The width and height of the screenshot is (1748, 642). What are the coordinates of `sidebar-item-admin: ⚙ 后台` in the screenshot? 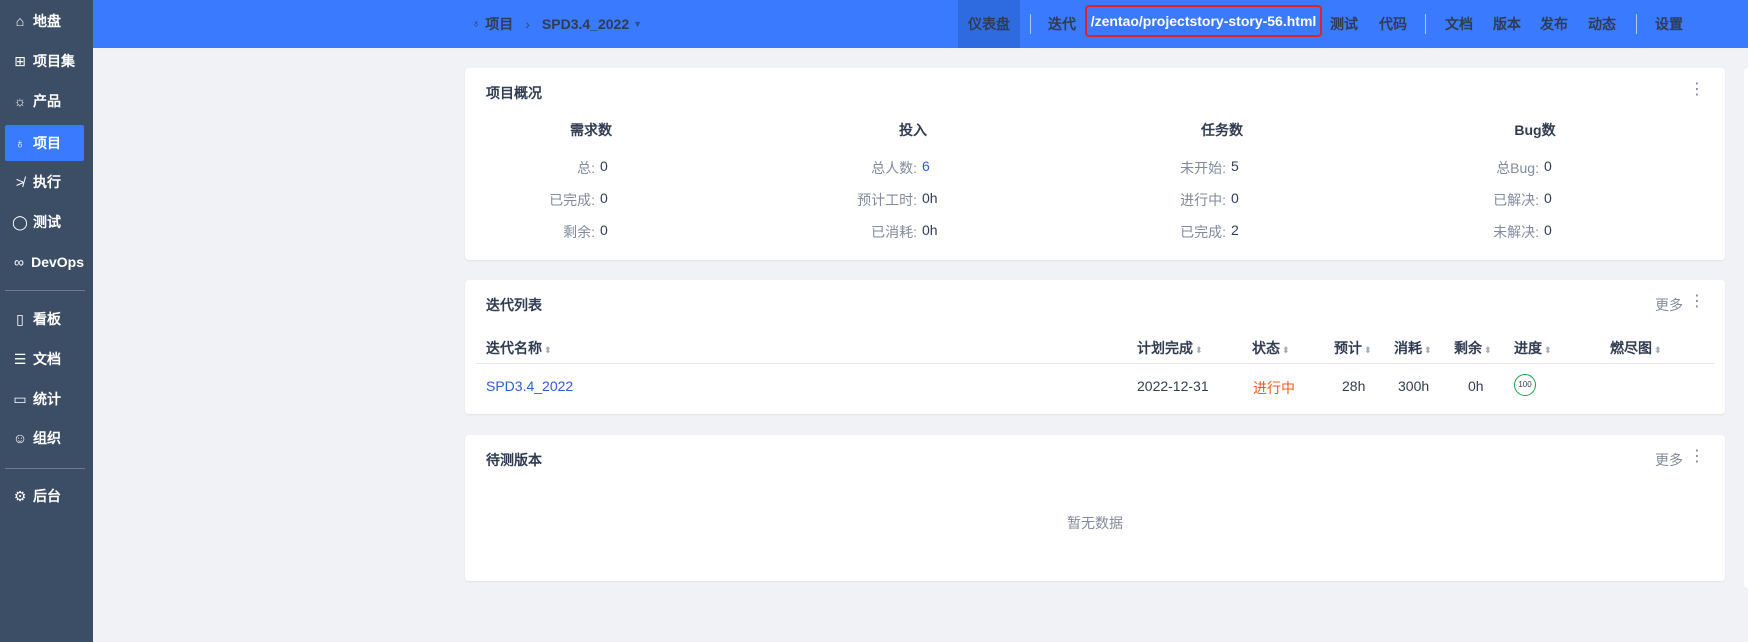 It's located at (44, 496).